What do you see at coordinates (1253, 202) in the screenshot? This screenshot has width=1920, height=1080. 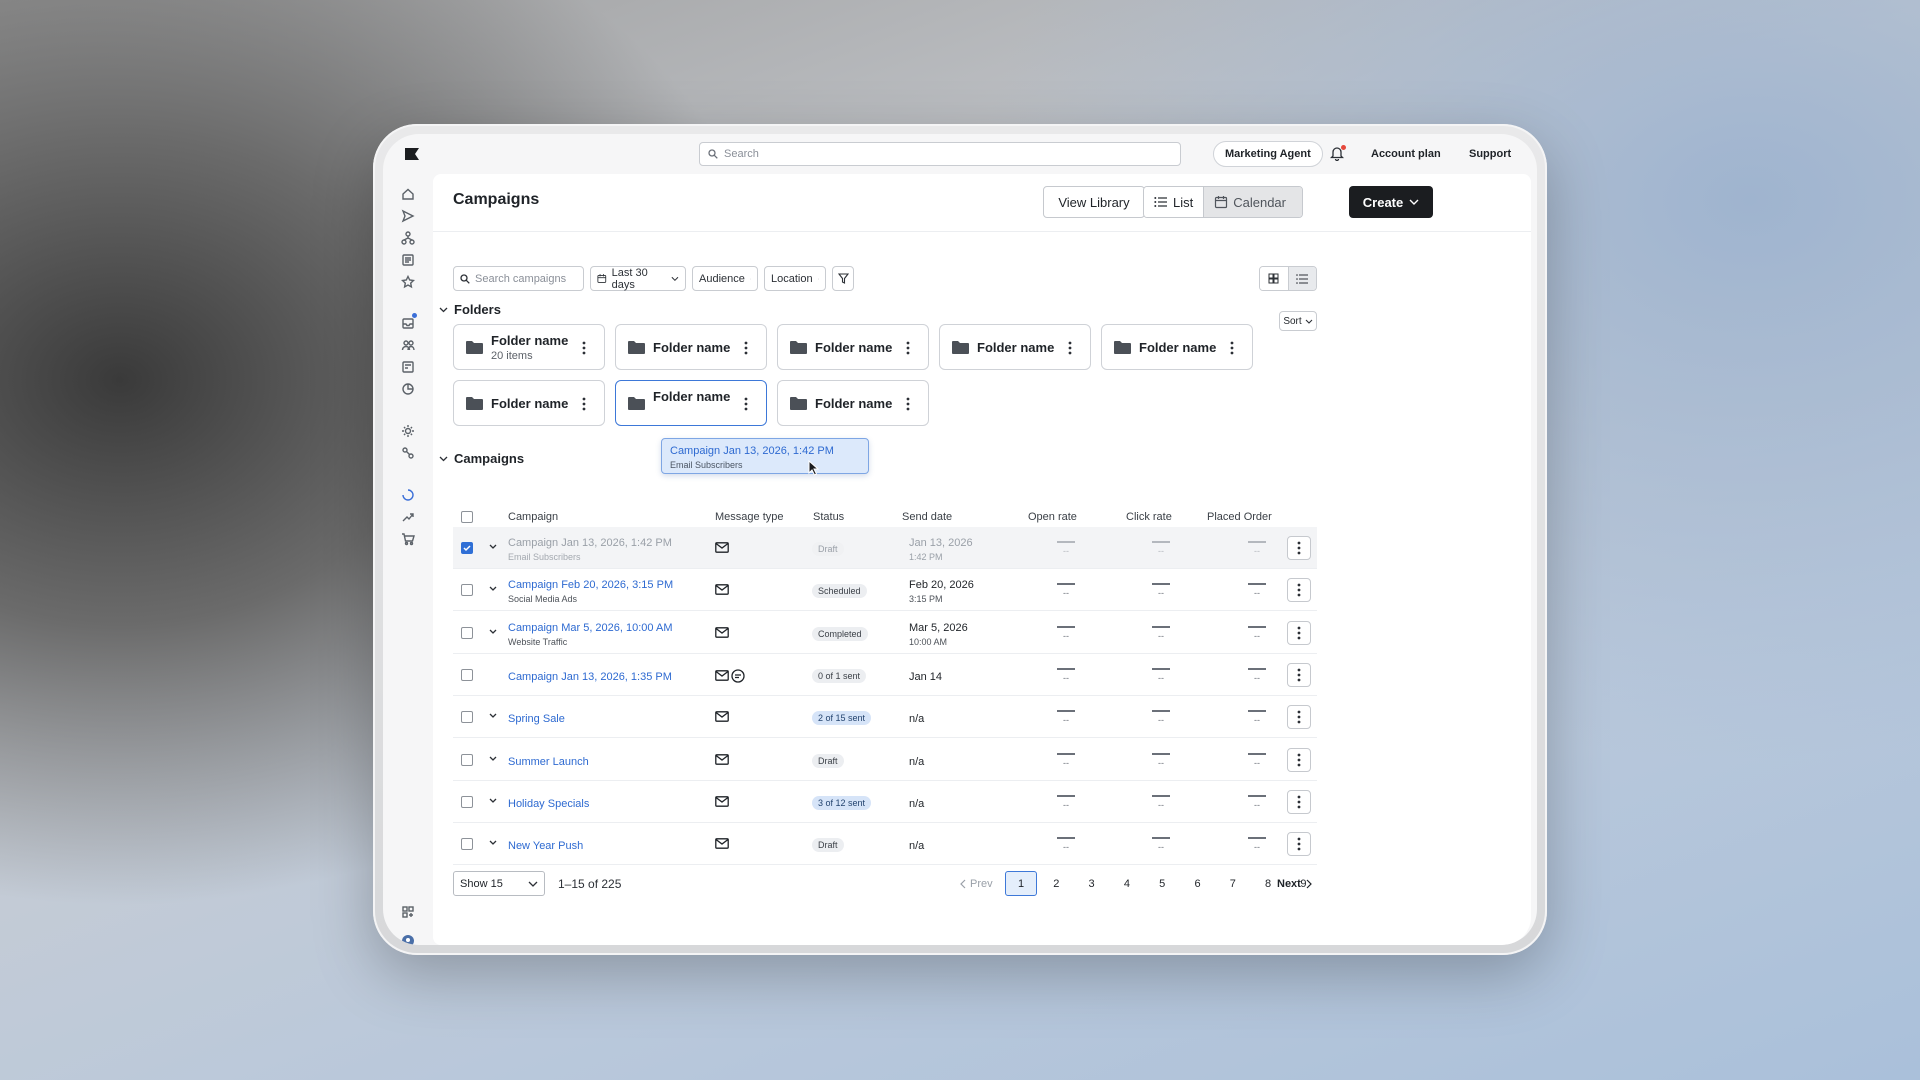 I see `calendar-view-button: Calendar` at bounding box center [1253, 202].